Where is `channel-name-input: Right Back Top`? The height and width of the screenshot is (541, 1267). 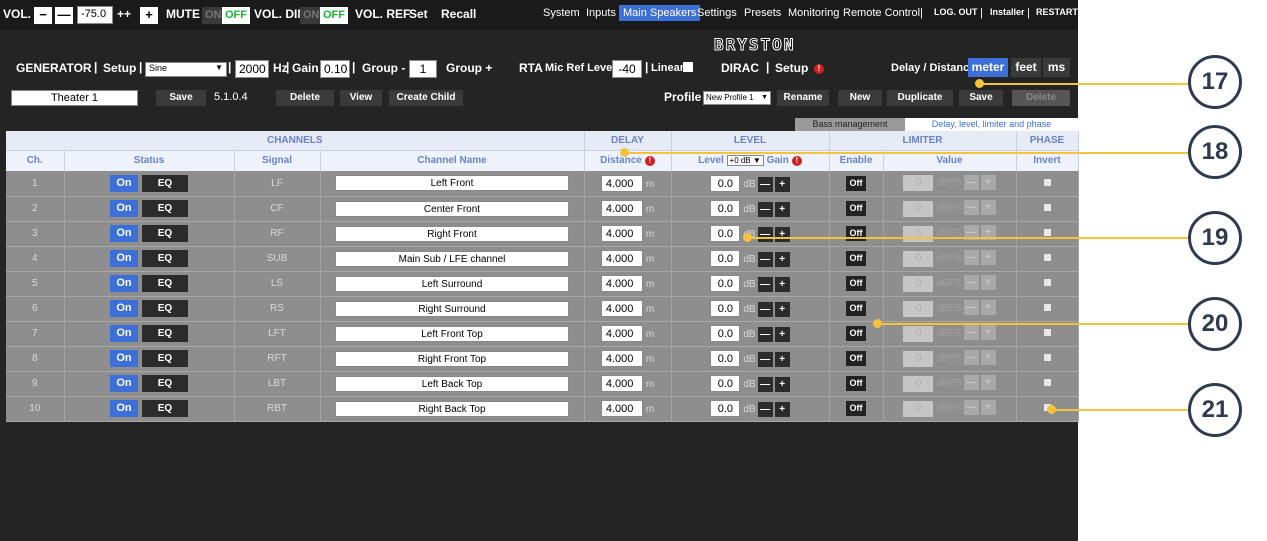
channel-name-input: Right Back Top is located at coordinates (452, 408).